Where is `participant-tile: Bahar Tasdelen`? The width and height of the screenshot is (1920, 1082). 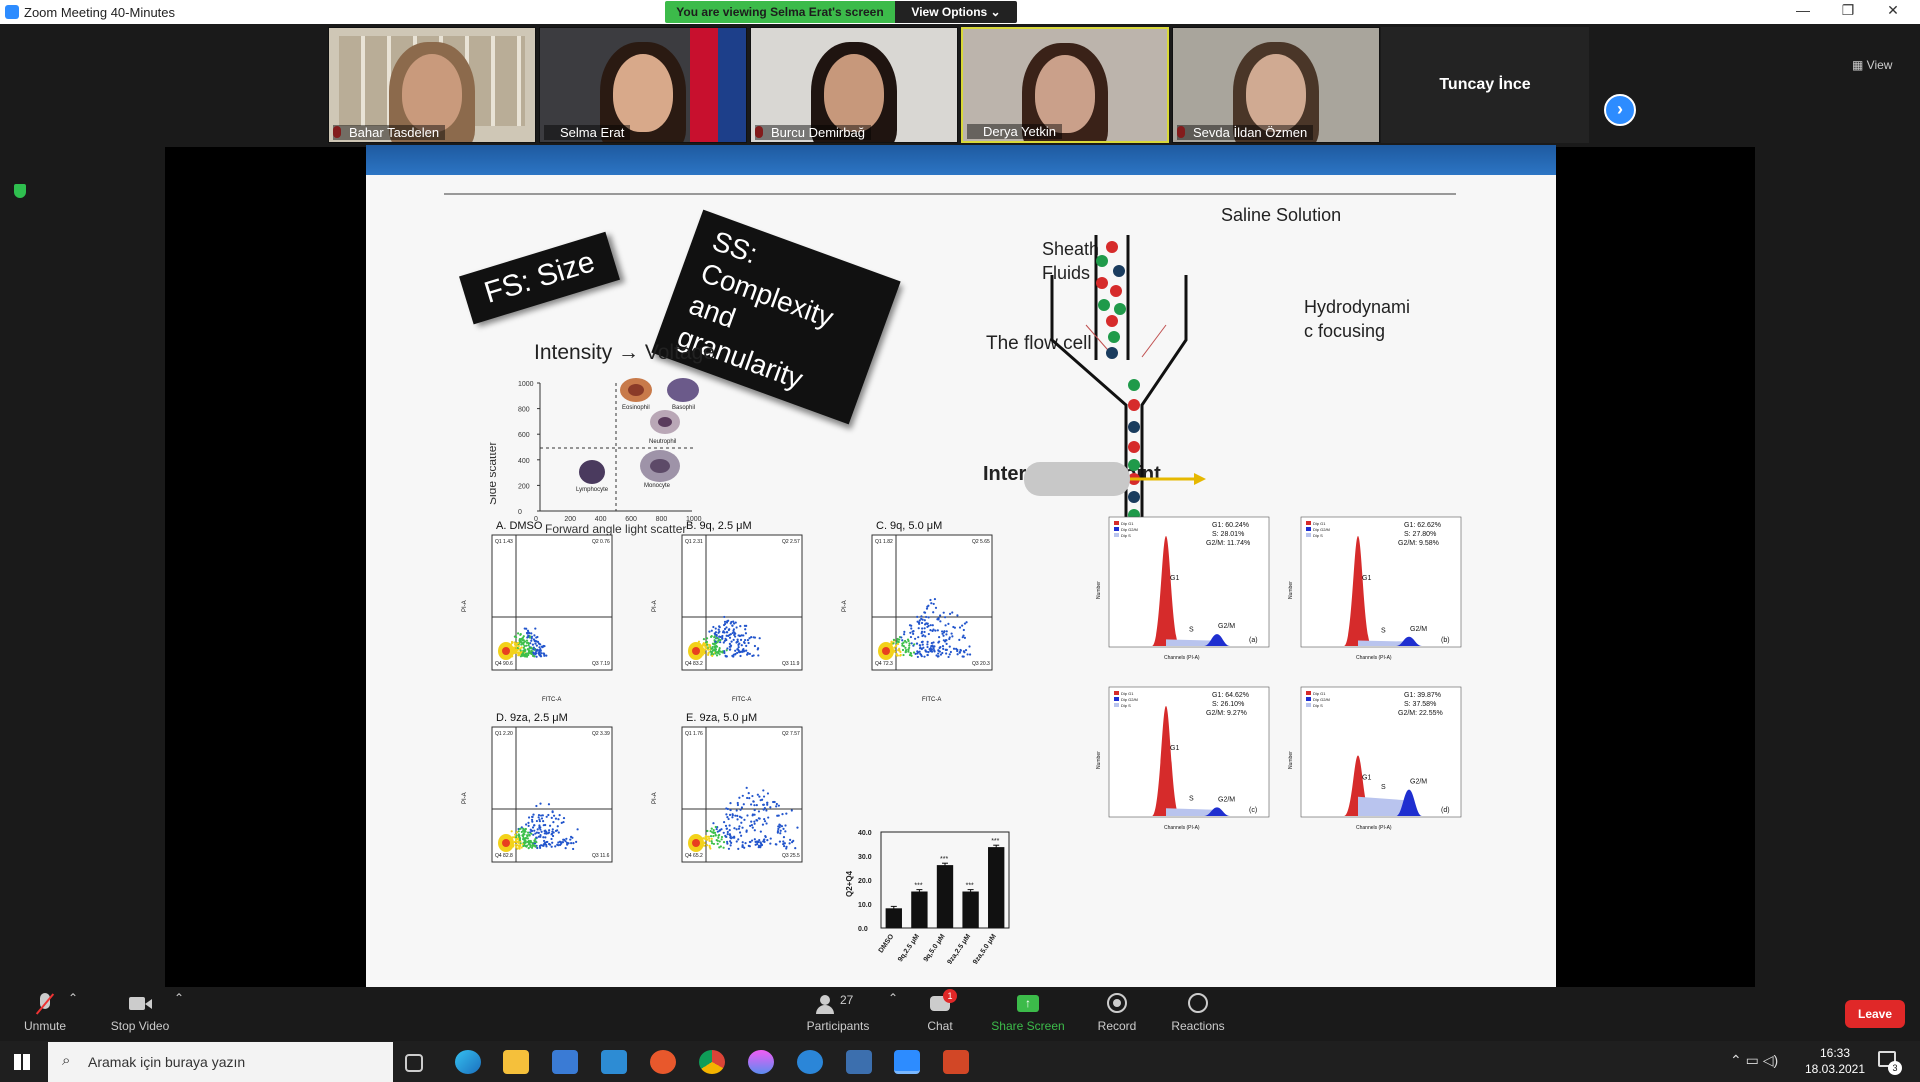
participant-tile: Bahar Tasdelen is located at coordinates (432, 85).